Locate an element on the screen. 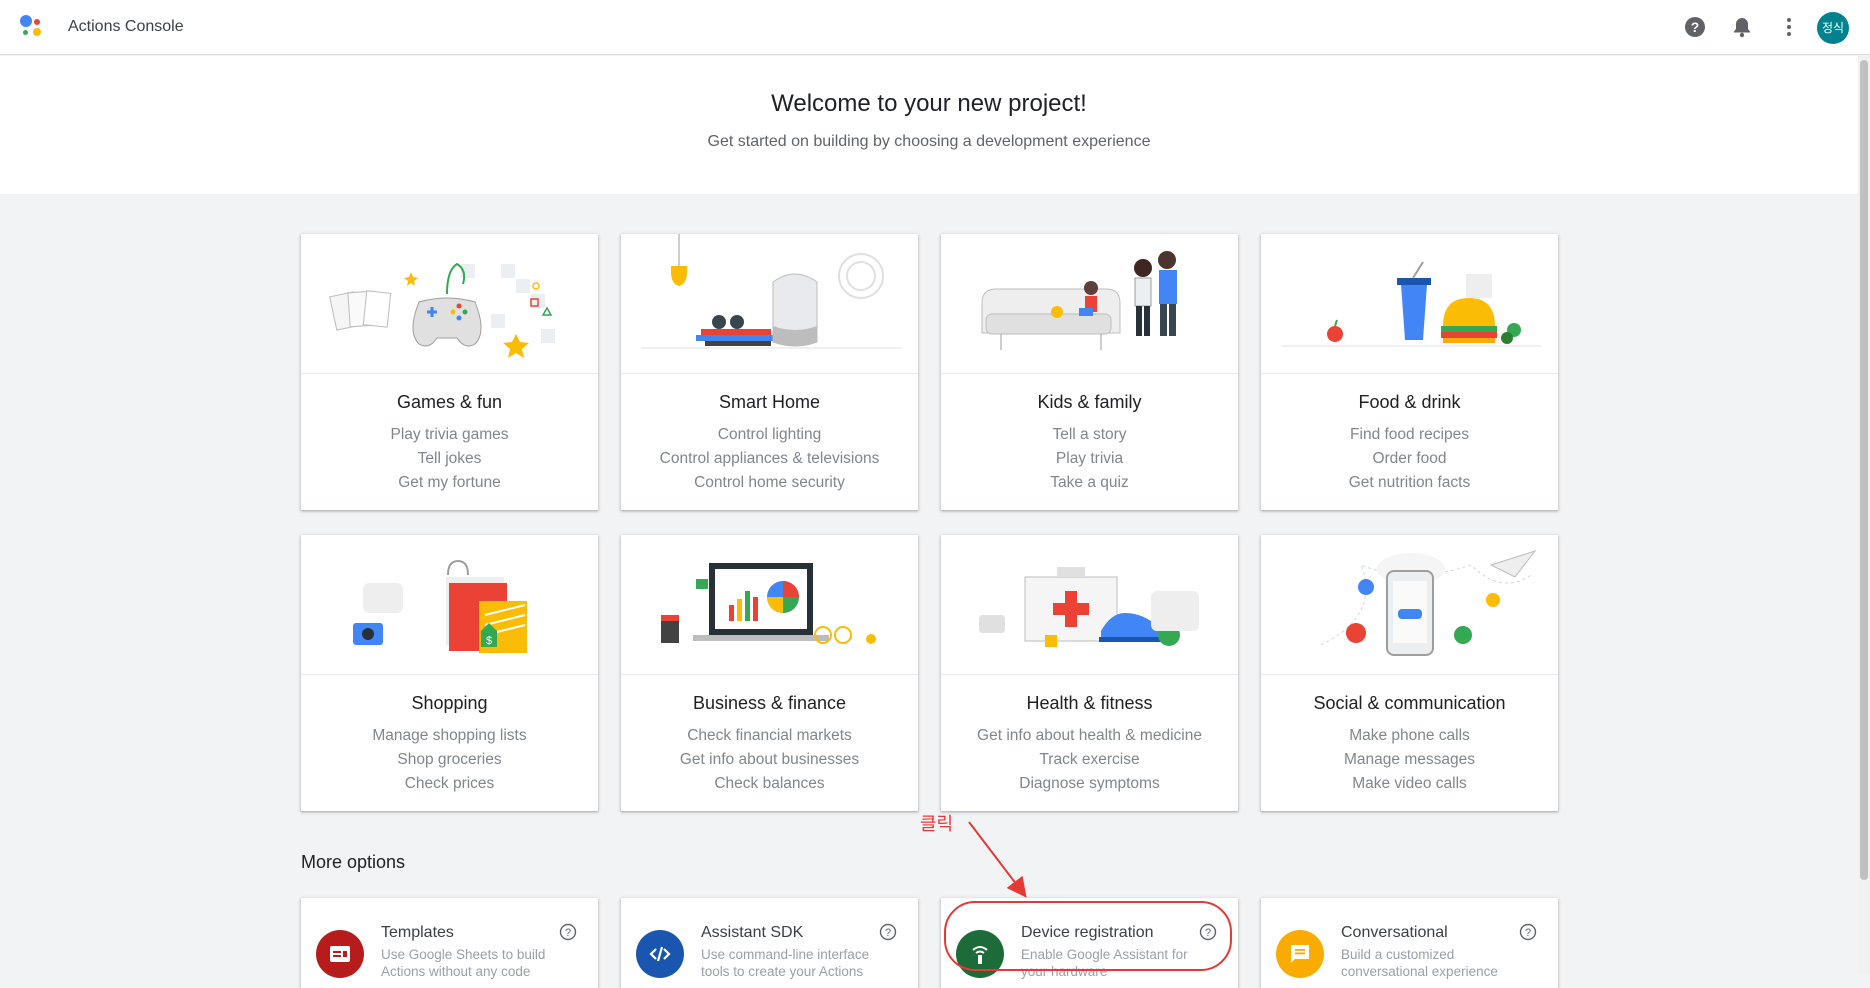  category-example: Get my fortune is located at coordinates (449, 482).